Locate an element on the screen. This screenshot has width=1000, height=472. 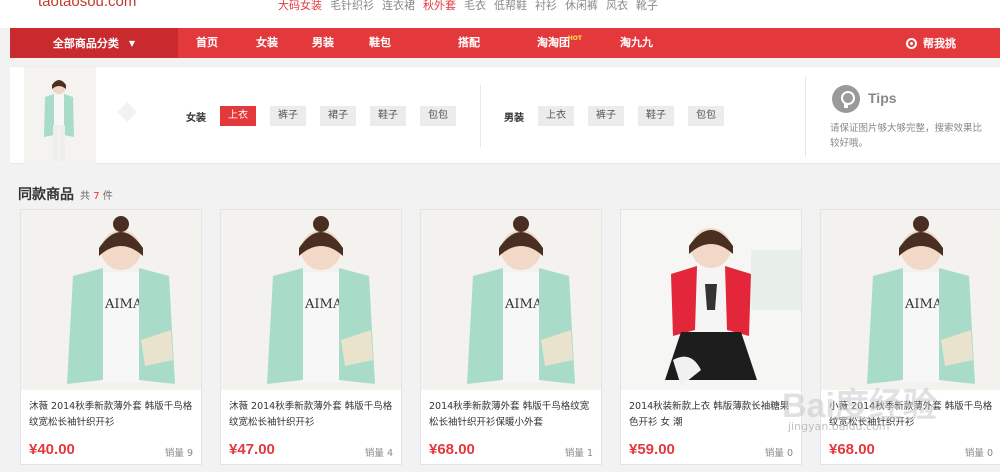
count-number: 7 is located at coordinates (96, 196).